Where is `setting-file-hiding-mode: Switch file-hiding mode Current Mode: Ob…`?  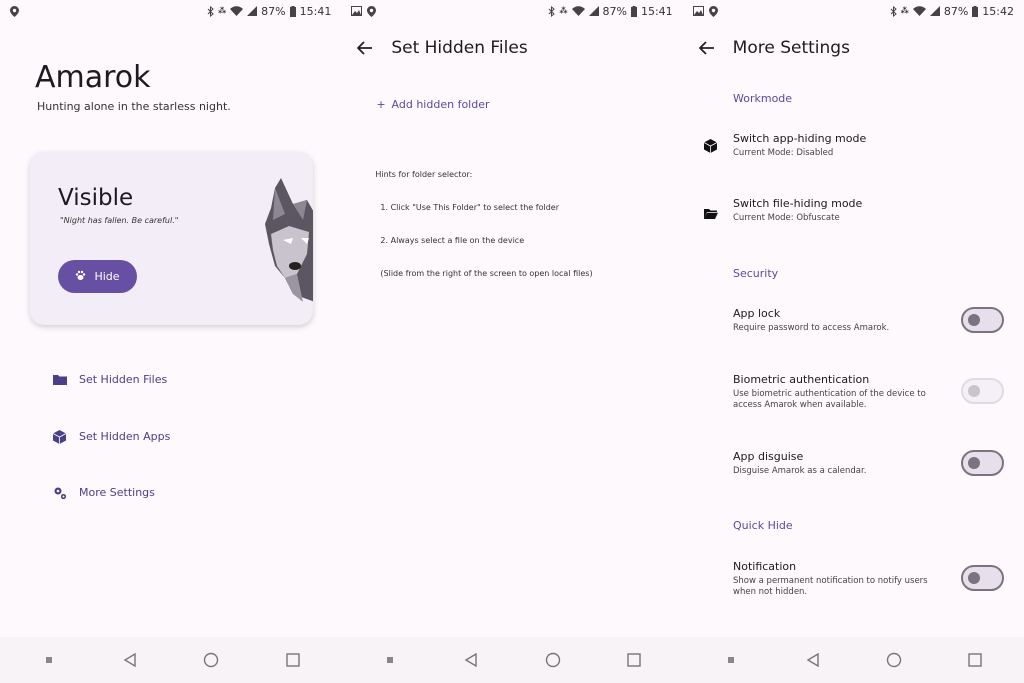 setting-file-hiding-mode: Switch file-hiding mode Current Mode: Ob… is located at coordinates (797, 210).